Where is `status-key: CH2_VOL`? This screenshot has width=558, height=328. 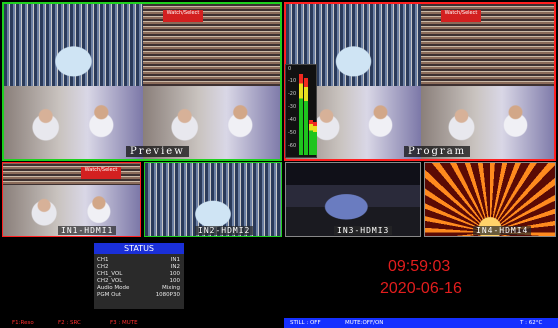
status-key: CH2_VOL is located at coordinates (110, 281).